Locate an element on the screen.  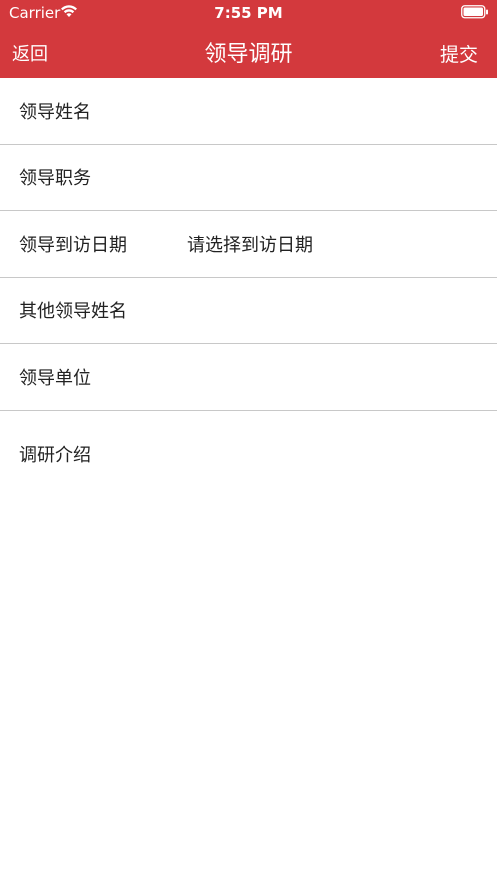
status-time: 7:55 PM is located at coordinates (248, 13).